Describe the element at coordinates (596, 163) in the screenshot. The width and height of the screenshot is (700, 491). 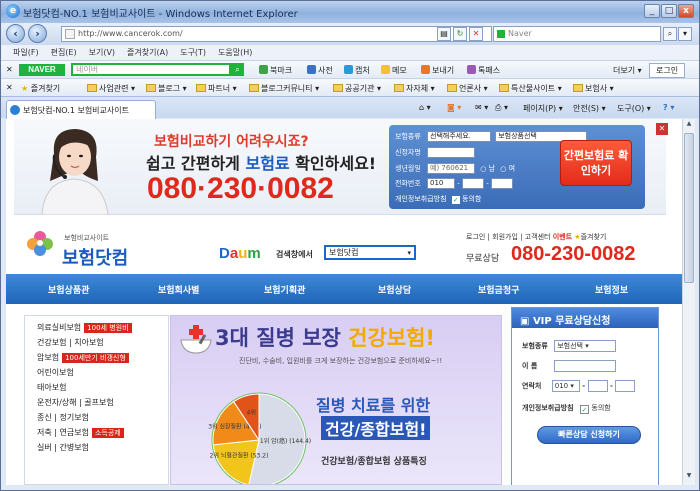
I see `quick-quote-button: 간편보험료 확인하기` at that location.